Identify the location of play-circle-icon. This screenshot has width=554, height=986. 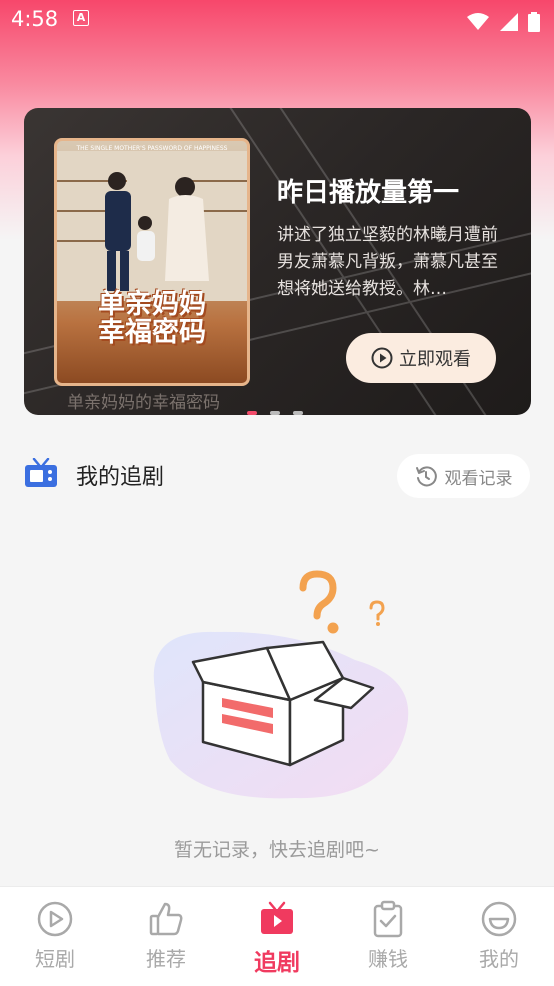
(55, 919).